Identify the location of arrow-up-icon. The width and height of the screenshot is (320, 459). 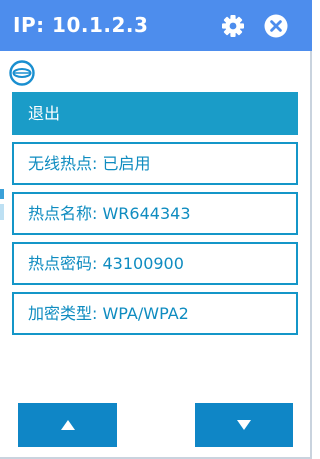
(67, 425).